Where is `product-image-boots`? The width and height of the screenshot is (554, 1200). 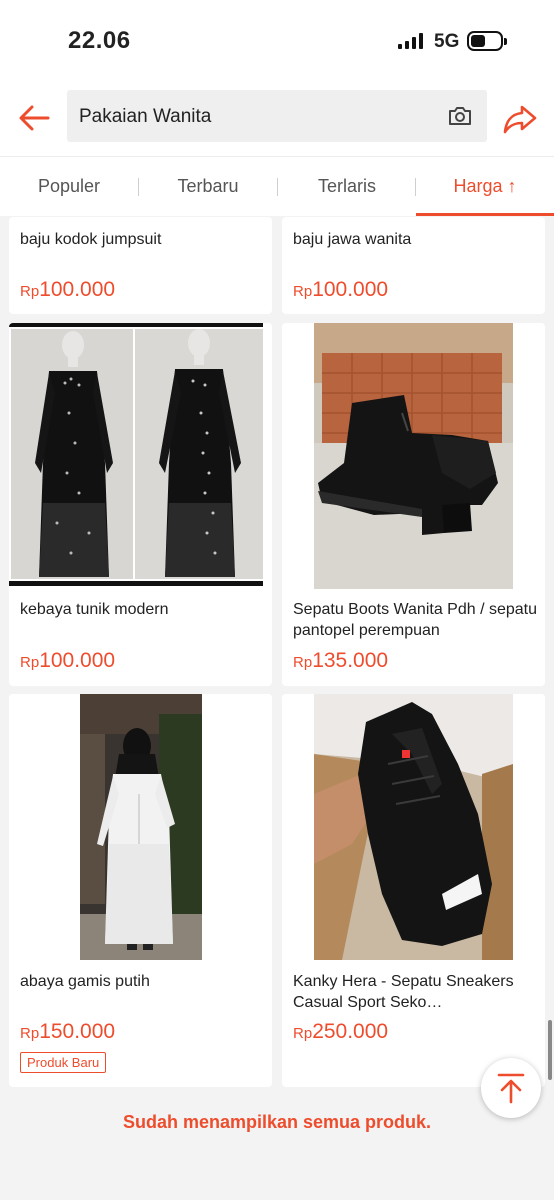 product-image-boots is located at coordinates (413, 456).